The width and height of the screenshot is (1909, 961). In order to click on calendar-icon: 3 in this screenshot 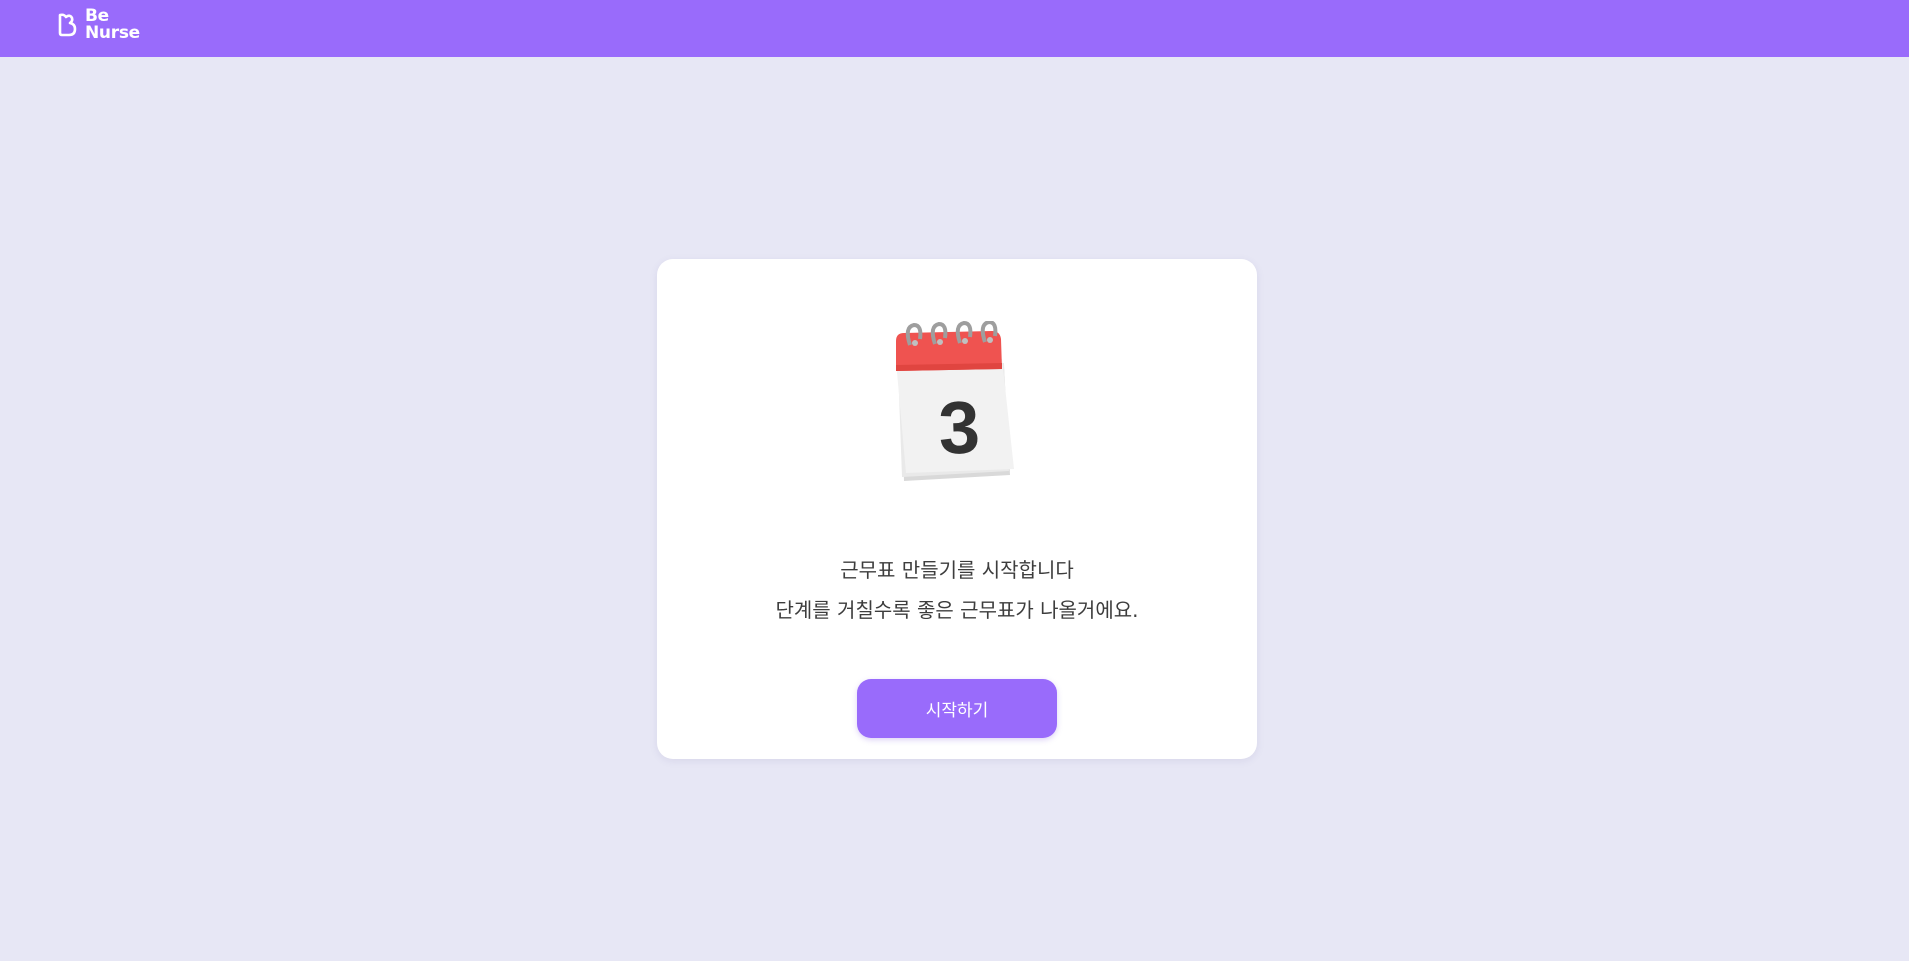, I will do `click(955, 401)`.